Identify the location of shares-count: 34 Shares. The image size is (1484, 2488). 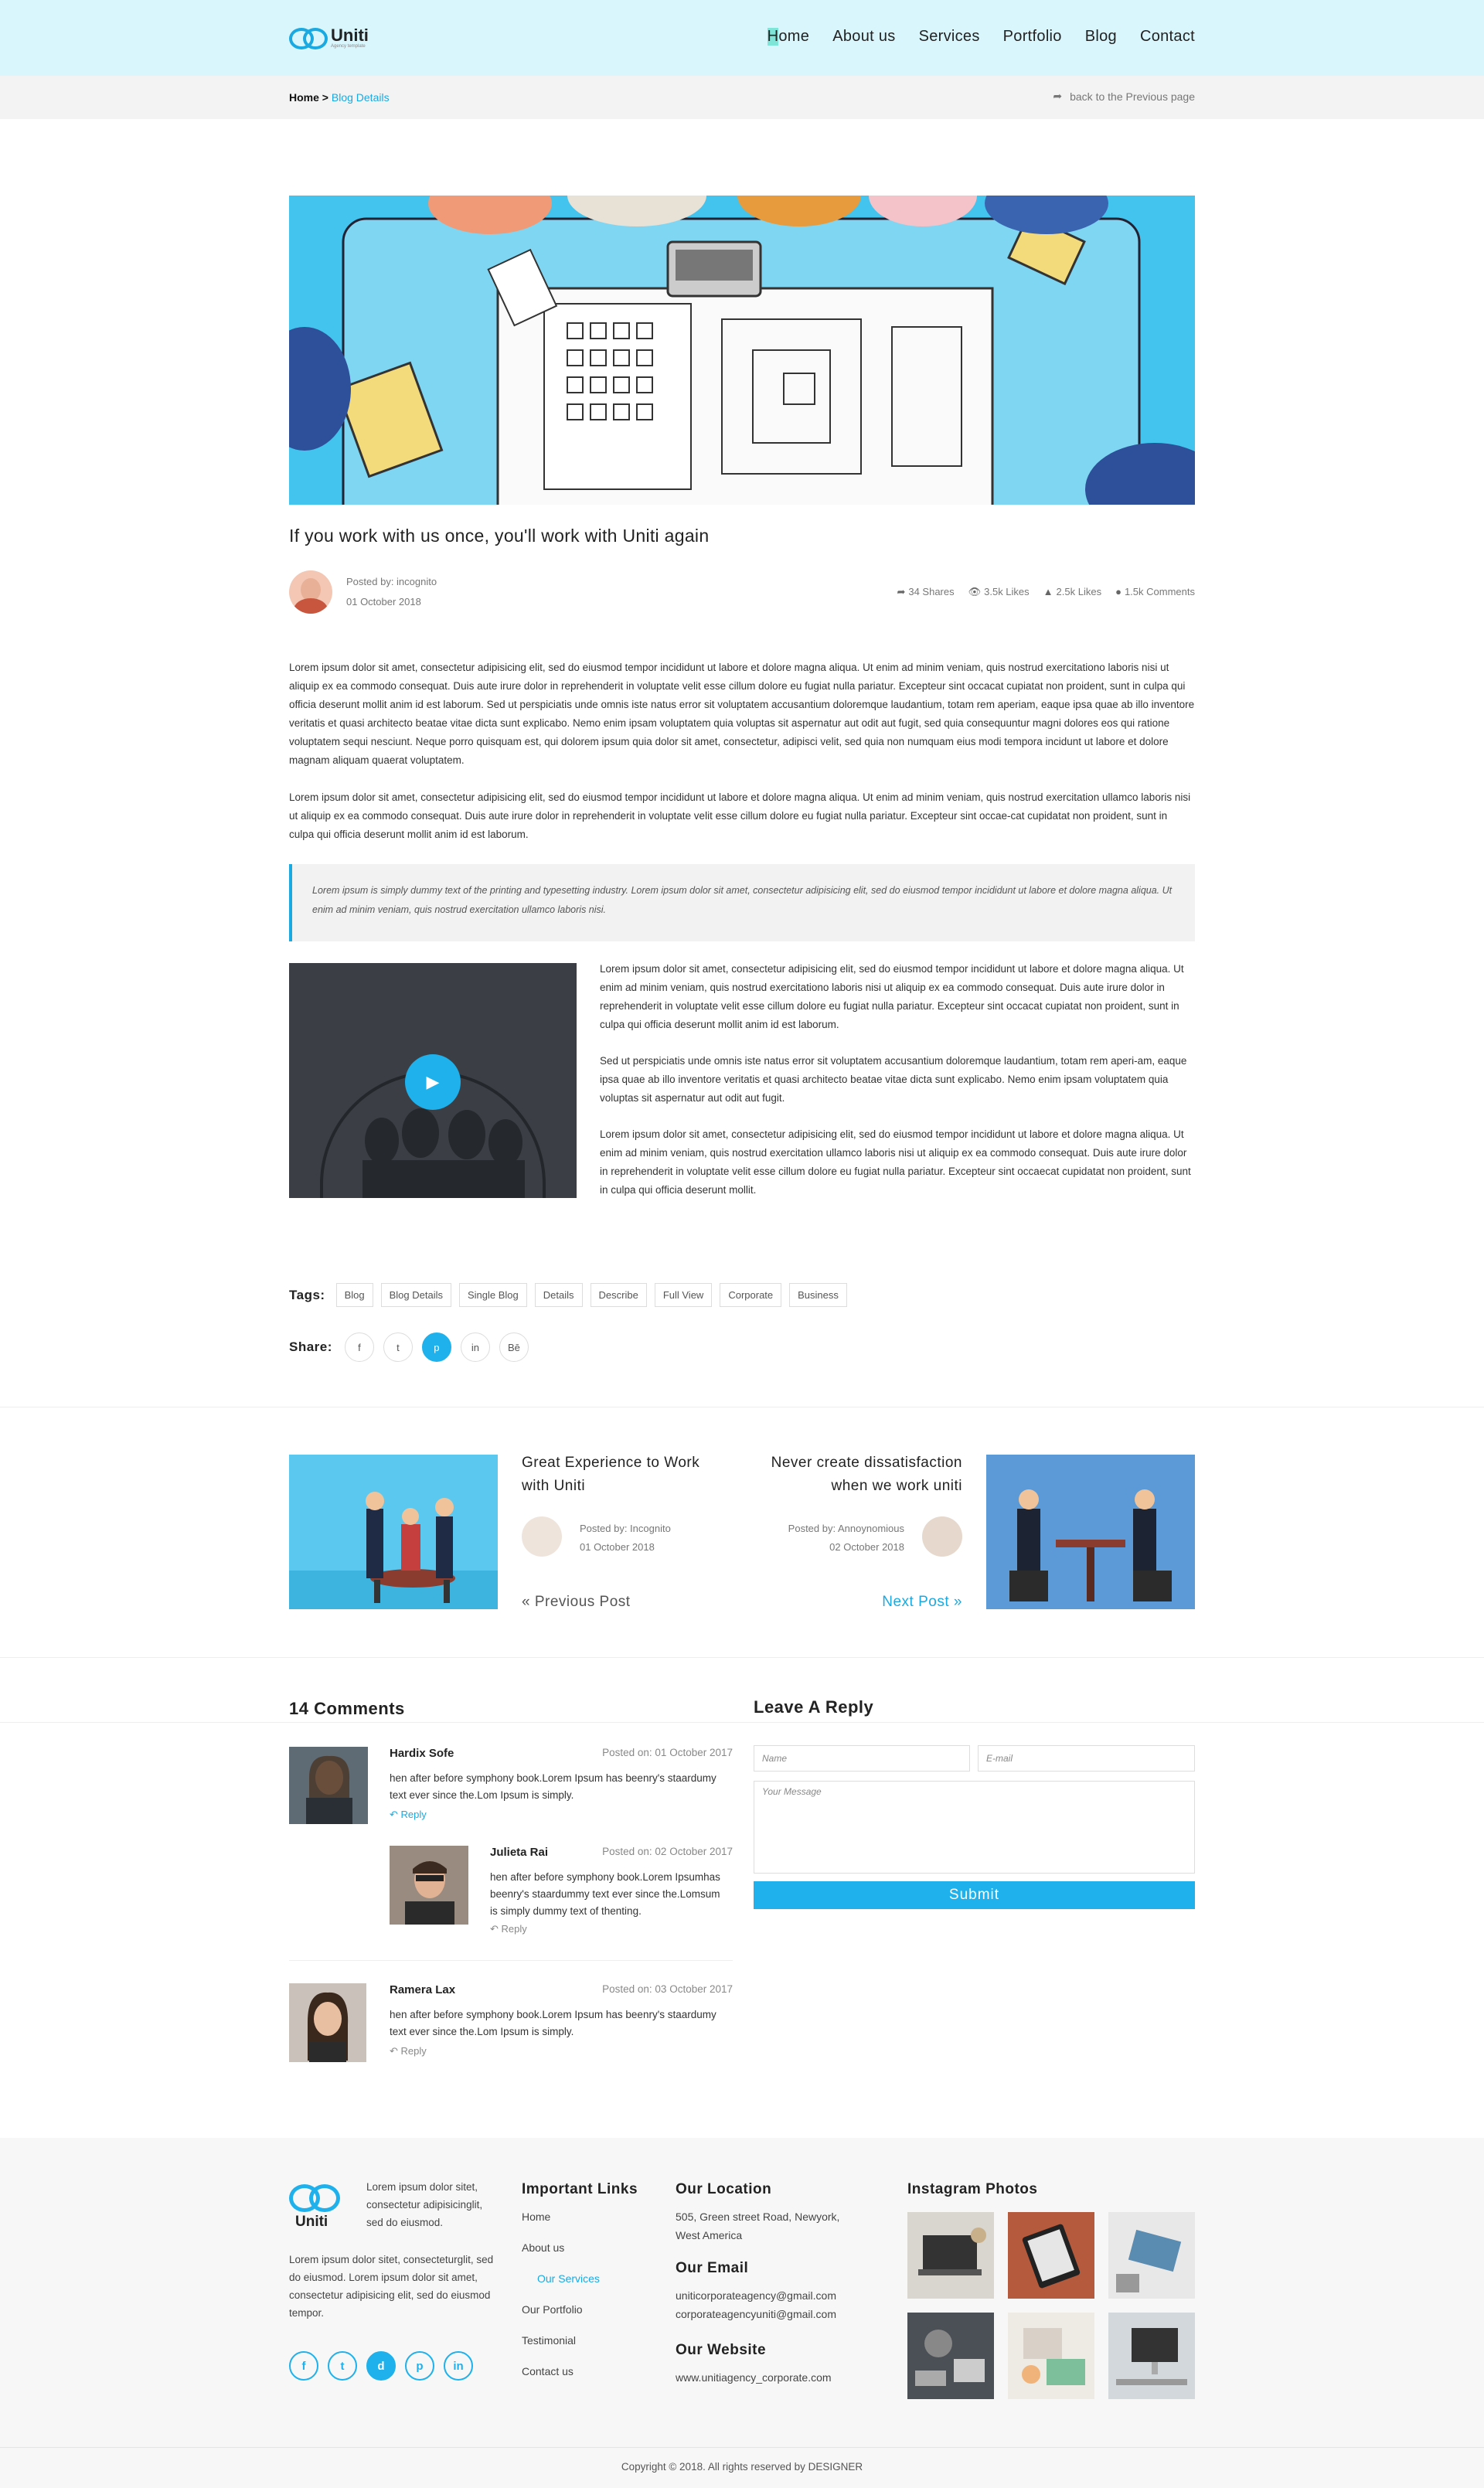
(931, 591).